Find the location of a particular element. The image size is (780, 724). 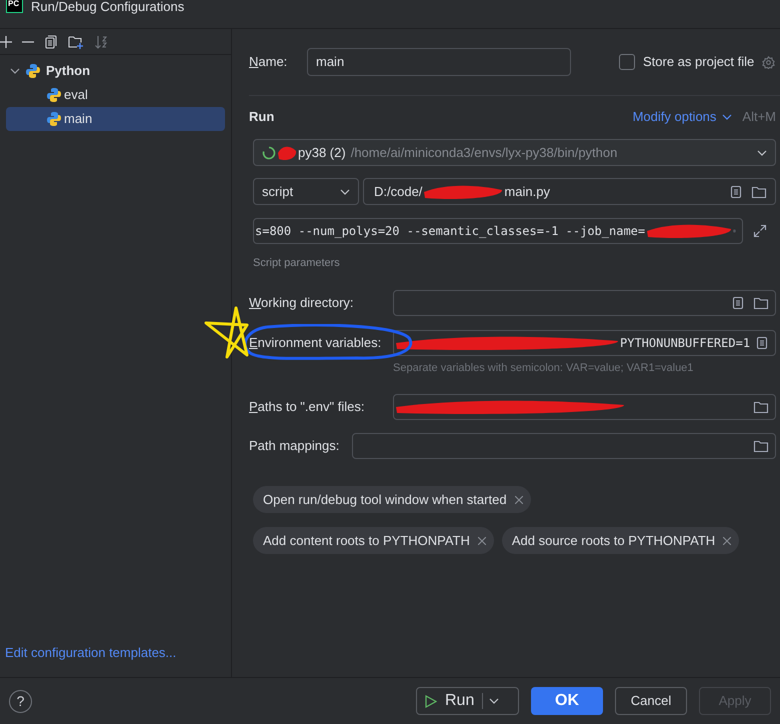

option-chip: Open run/debug tool window when started is located at coordinates (392, 499).